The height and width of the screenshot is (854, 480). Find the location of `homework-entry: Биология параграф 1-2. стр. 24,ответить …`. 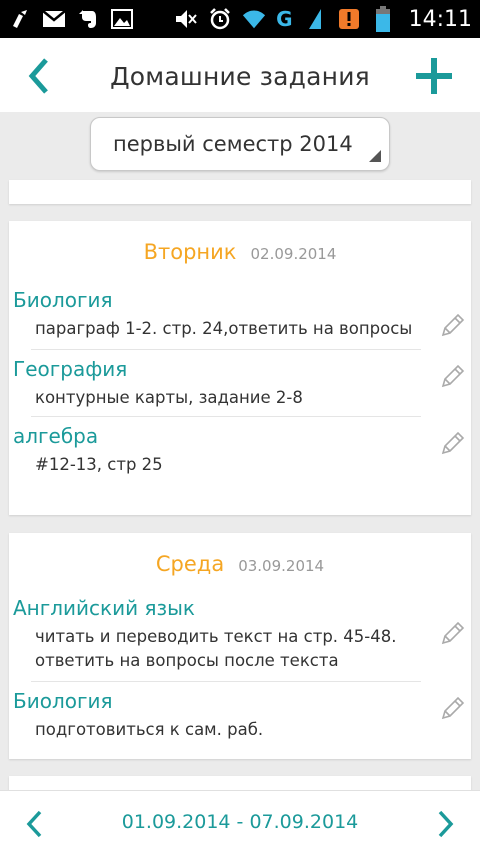

homework-entry: Биология параграф 1-2. стр. 24,ответить … is located at coordinates (240, 316).